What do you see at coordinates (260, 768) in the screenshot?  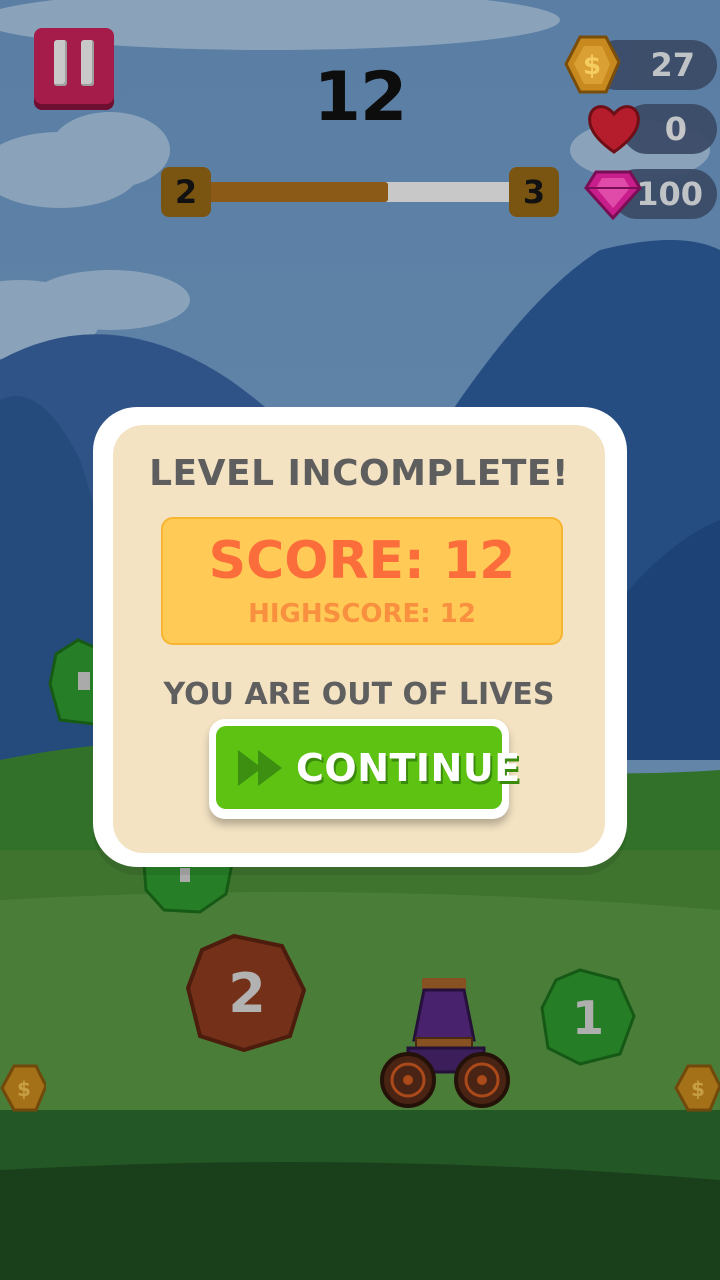 I see `fast-forward-icon` at bounding box center [260, 768].